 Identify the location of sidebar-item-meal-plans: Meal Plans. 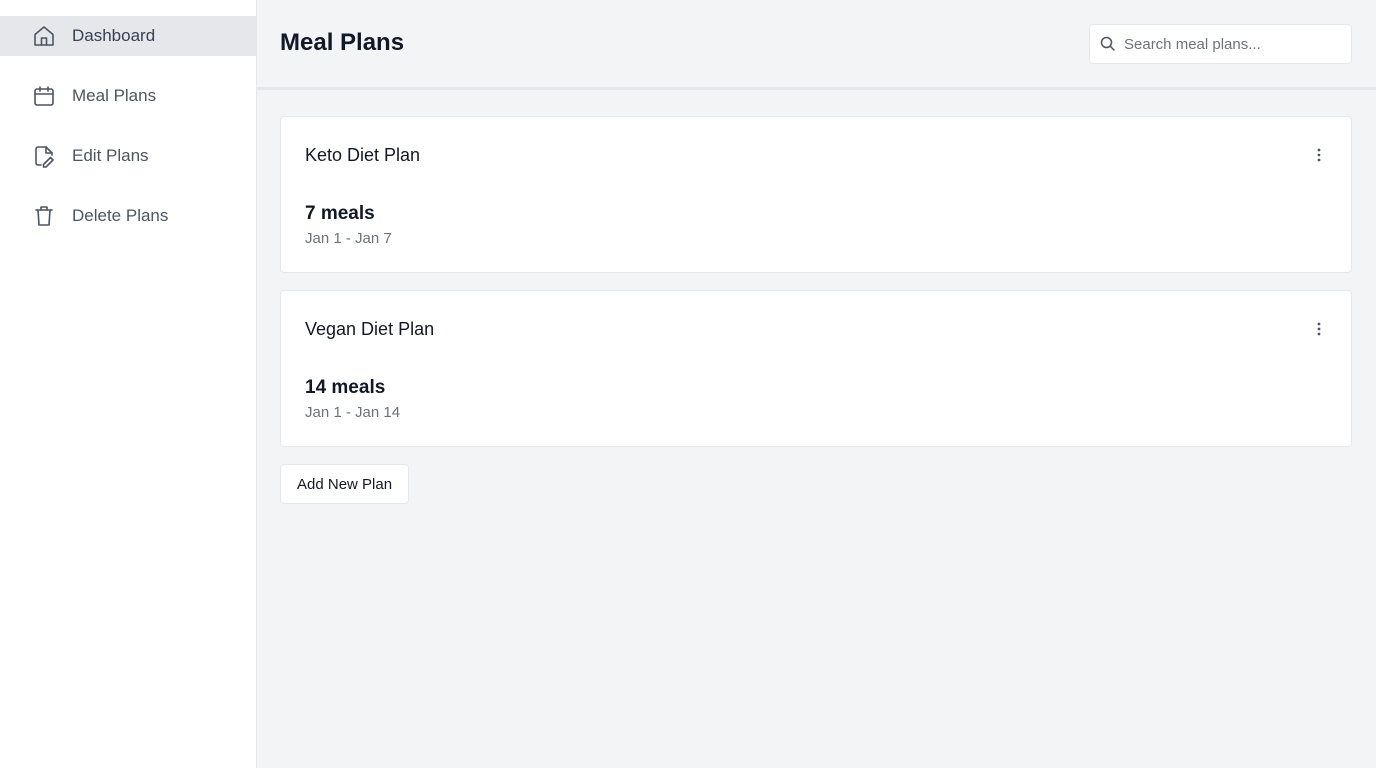
(128, 96).